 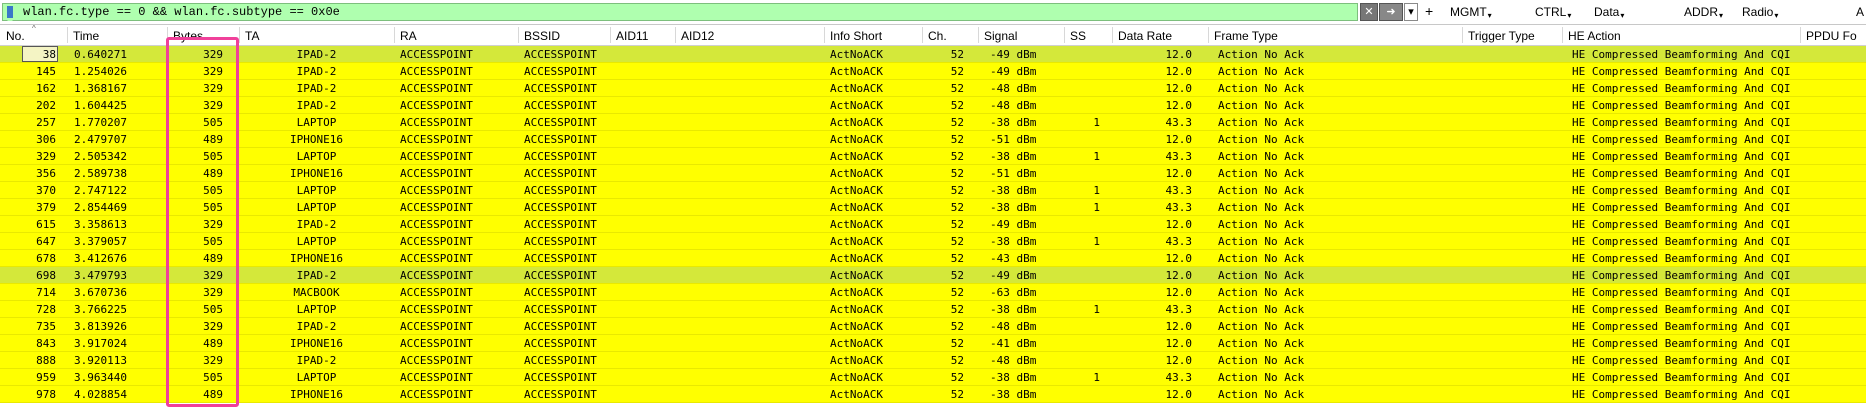 What do you see at coordinates (1681, 35) in the screenshot?
I see `column-header-he-action: HE Action` at bounding box center [1681, 35].